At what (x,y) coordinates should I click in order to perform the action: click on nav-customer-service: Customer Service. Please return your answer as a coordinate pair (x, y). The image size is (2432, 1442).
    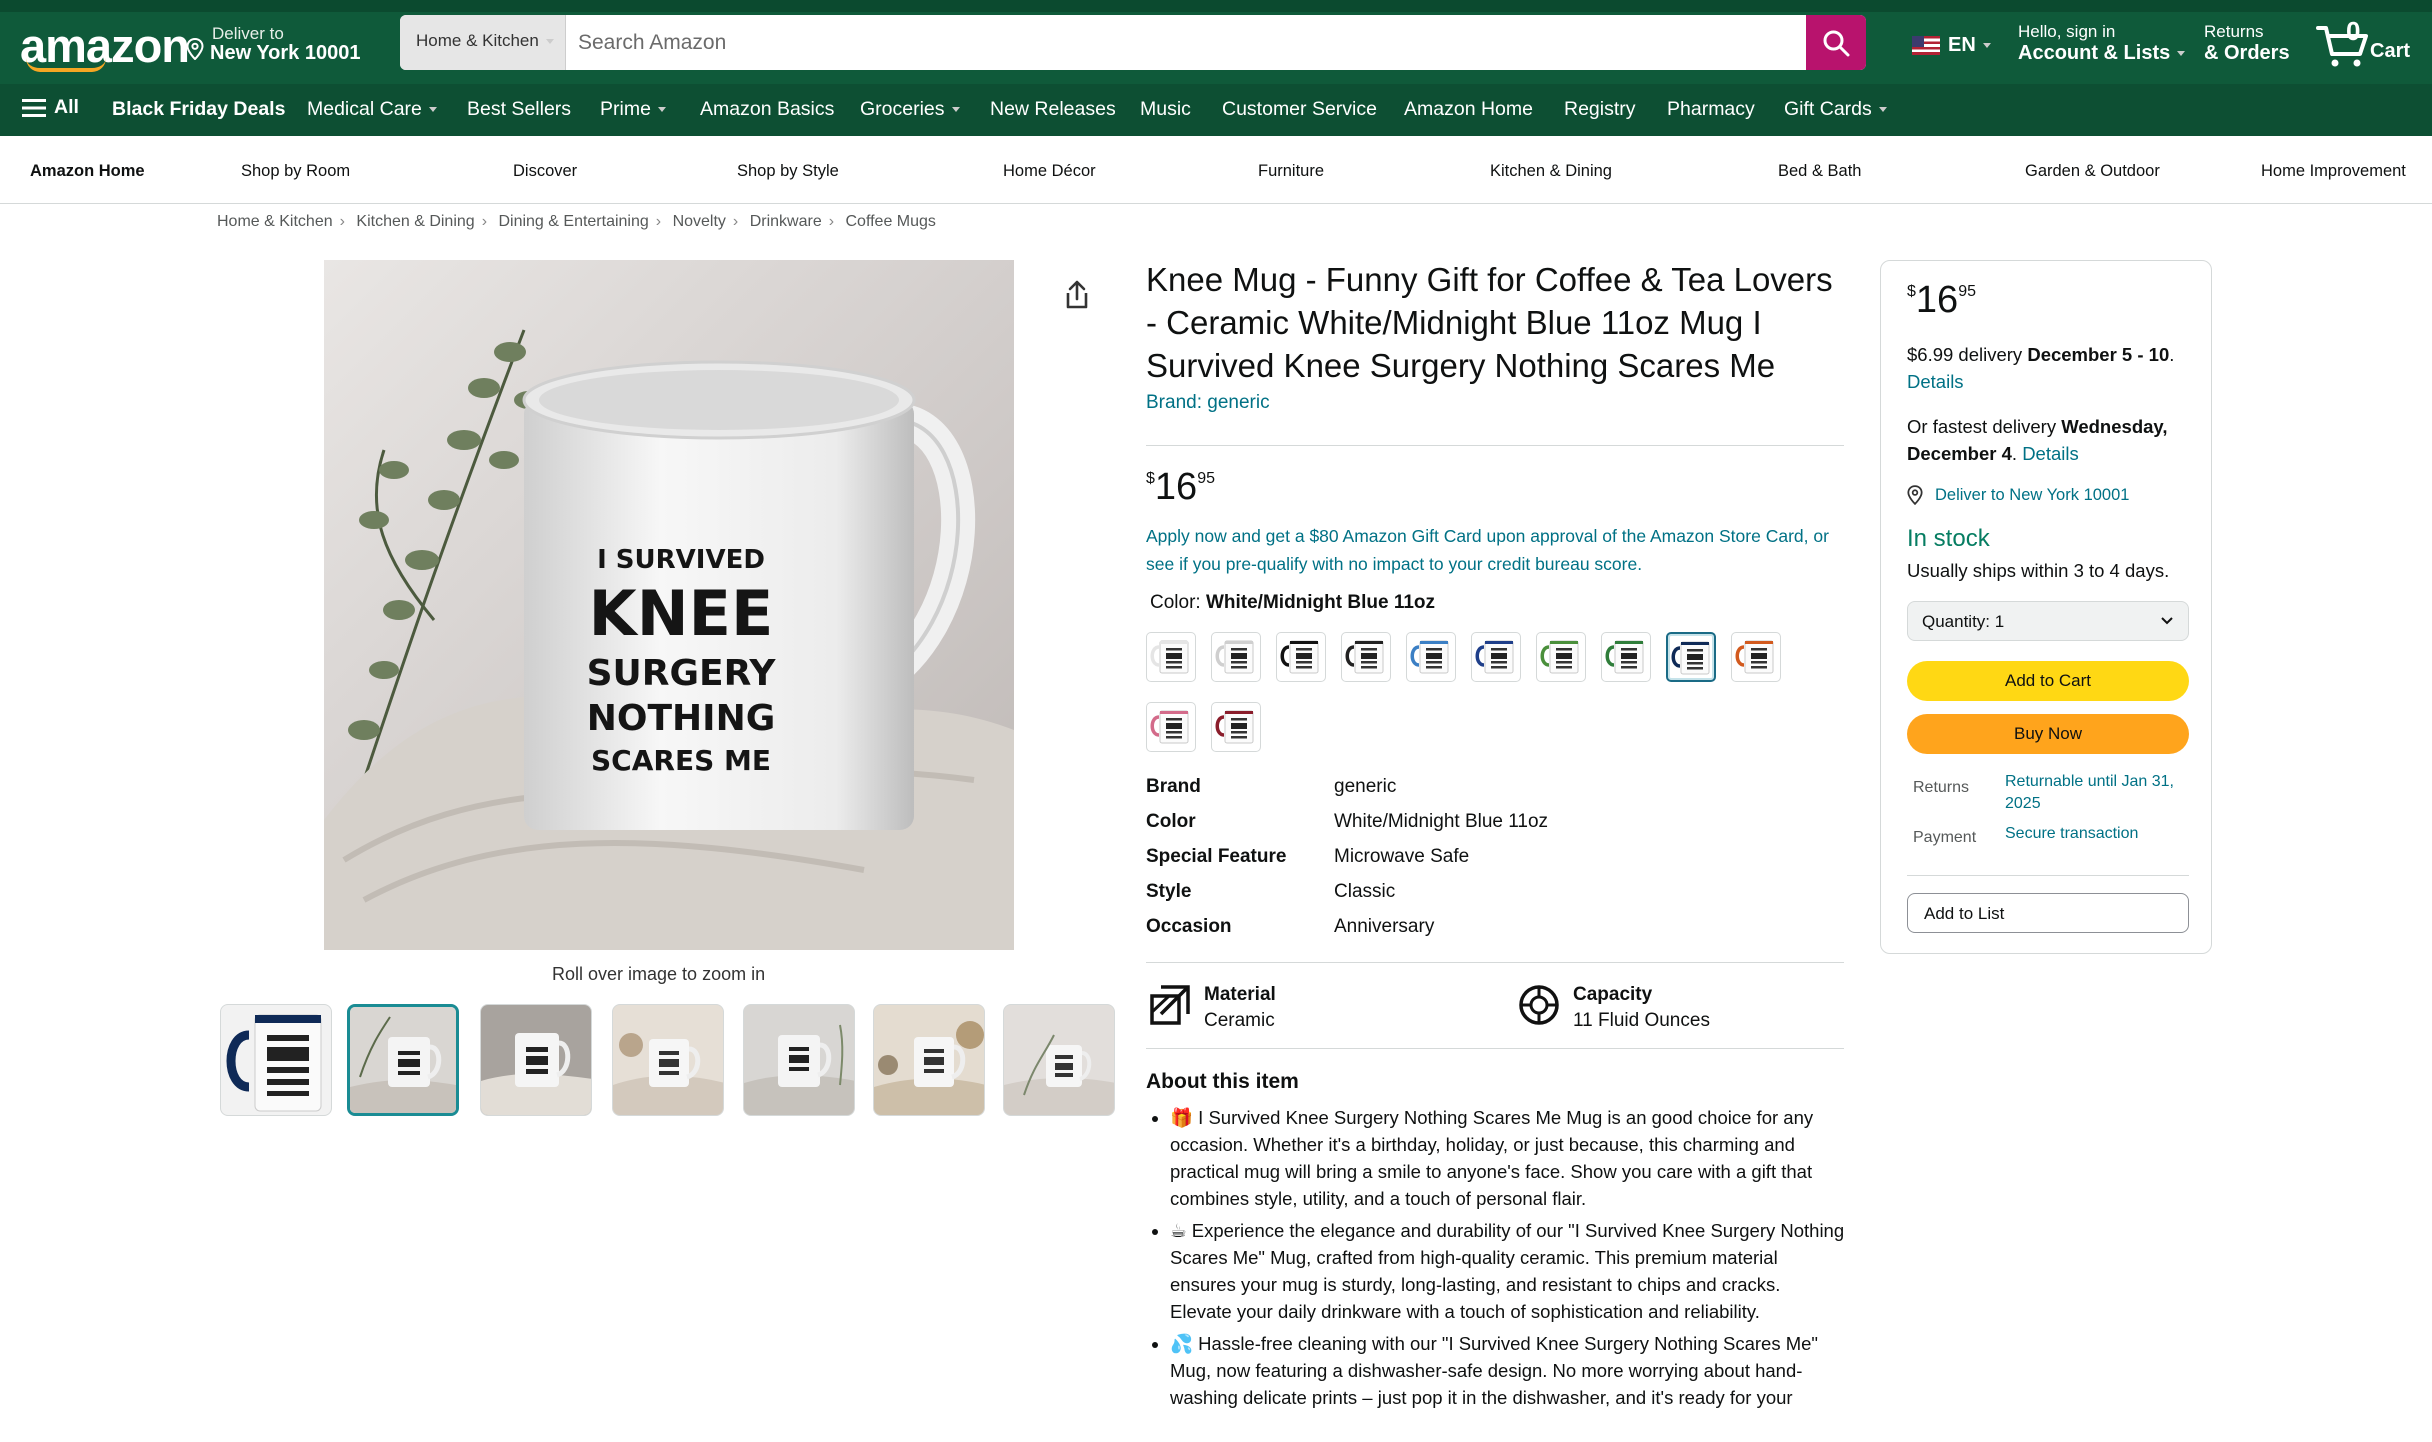
    Looking at the image, I should click on (1299, 109).